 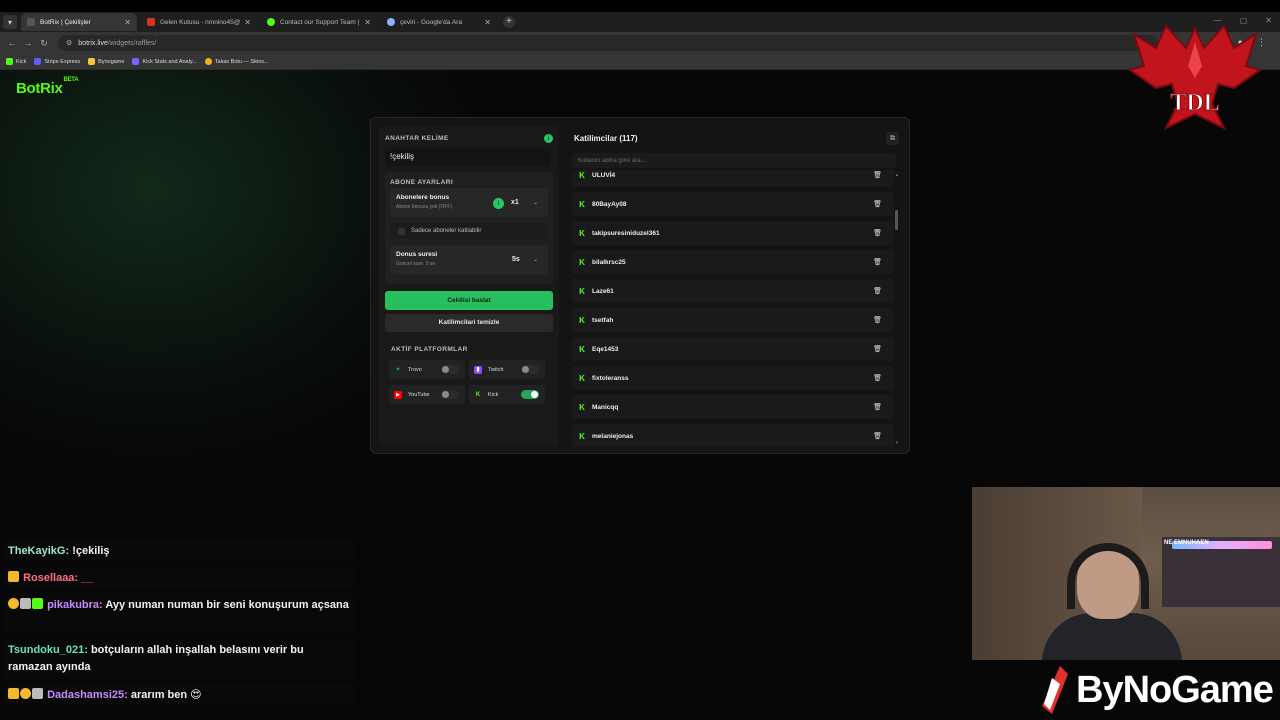 What do you see at coordinates (416, 264) in the screenshot?
I see `duration-subtitle: Guncel sure: 5 sn` at bounding box center [416, 264].